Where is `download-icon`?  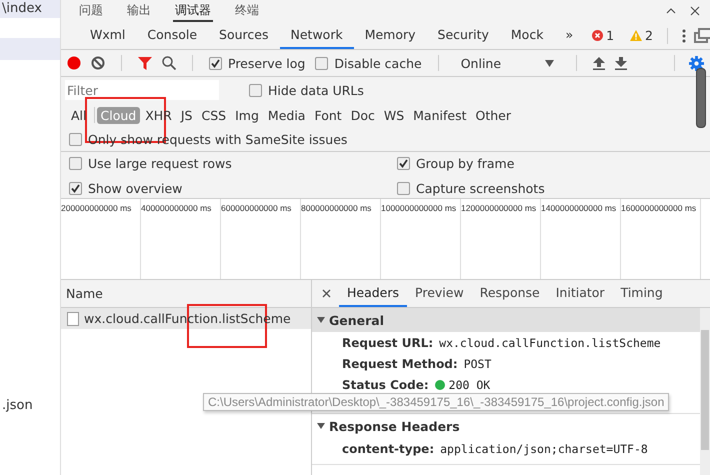
download-icon is located at coordinates (621, 63).